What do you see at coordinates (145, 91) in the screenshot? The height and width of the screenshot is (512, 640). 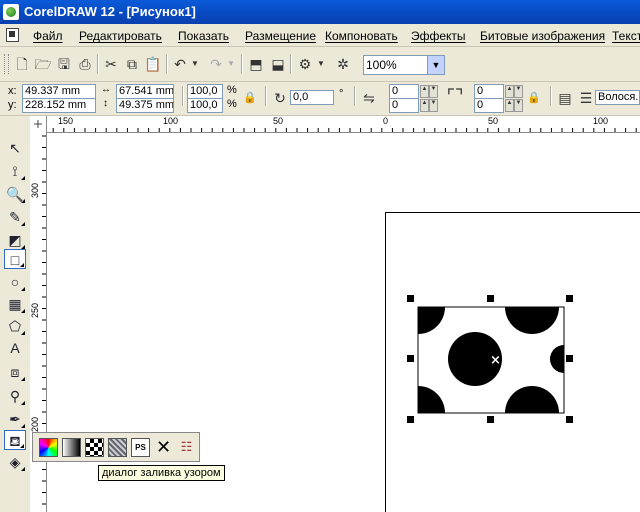 I see `width-field: 67.541 mm` at bounding box center [145, 91].